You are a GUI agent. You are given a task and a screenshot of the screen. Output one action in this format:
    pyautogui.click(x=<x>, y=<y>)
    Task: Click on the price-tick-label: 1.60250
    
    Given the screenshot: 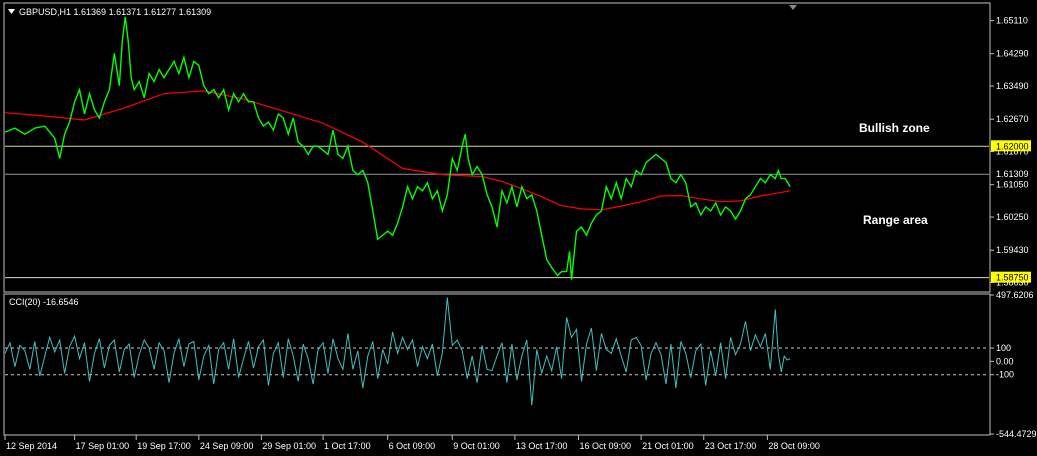 What is the action you would take?
    pyautogui.click(x=1012, y=217)
    